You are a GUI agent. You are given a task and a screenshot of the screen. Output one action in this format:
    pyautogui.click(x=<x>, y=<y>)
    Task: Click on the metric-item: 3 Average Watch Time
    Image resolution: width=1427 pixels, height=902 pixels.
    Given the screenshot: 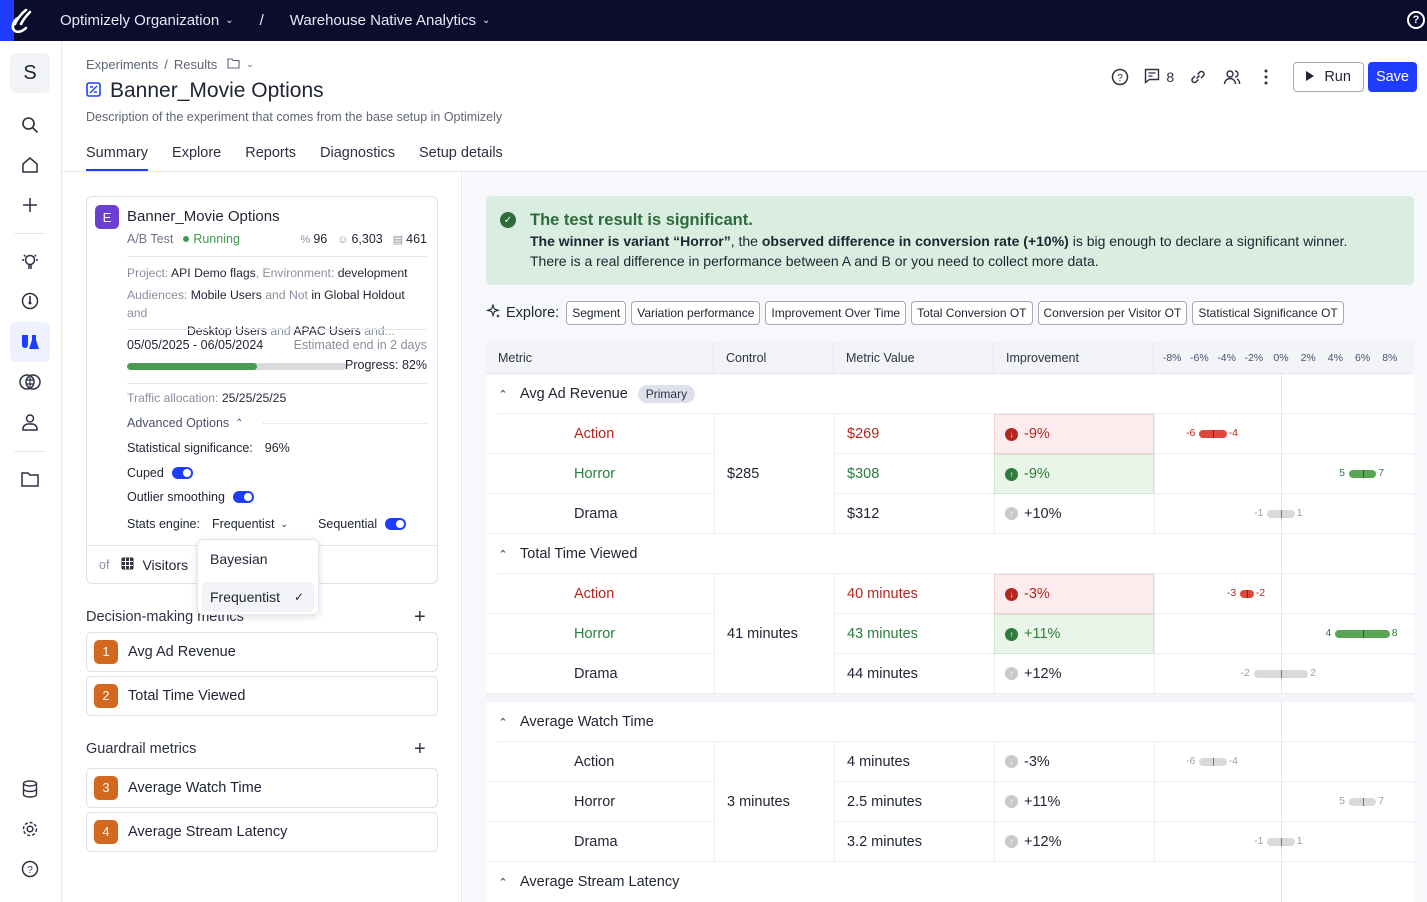 What is the action you would take?
    pyautogui.click(x=262, y=788)
    